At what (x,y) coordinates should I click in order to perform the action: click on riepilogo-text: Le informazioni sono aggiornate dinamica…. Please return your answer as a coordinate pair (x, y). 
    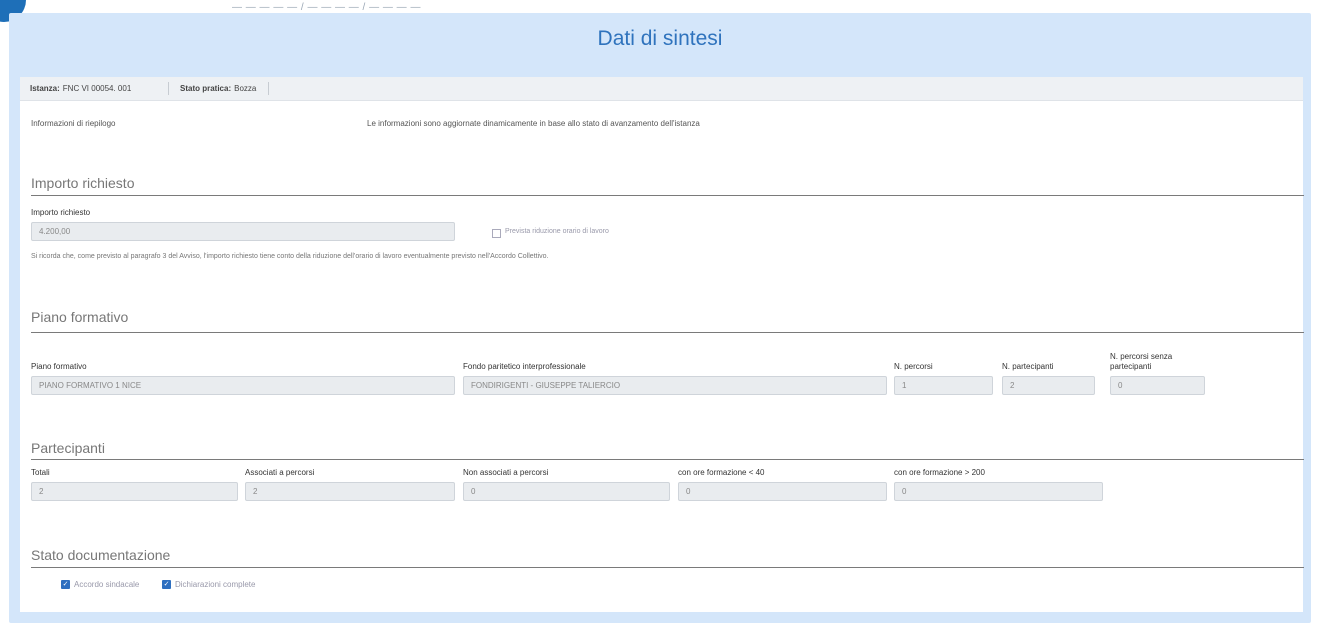
    Looking at the image, I should click on (533, 123).